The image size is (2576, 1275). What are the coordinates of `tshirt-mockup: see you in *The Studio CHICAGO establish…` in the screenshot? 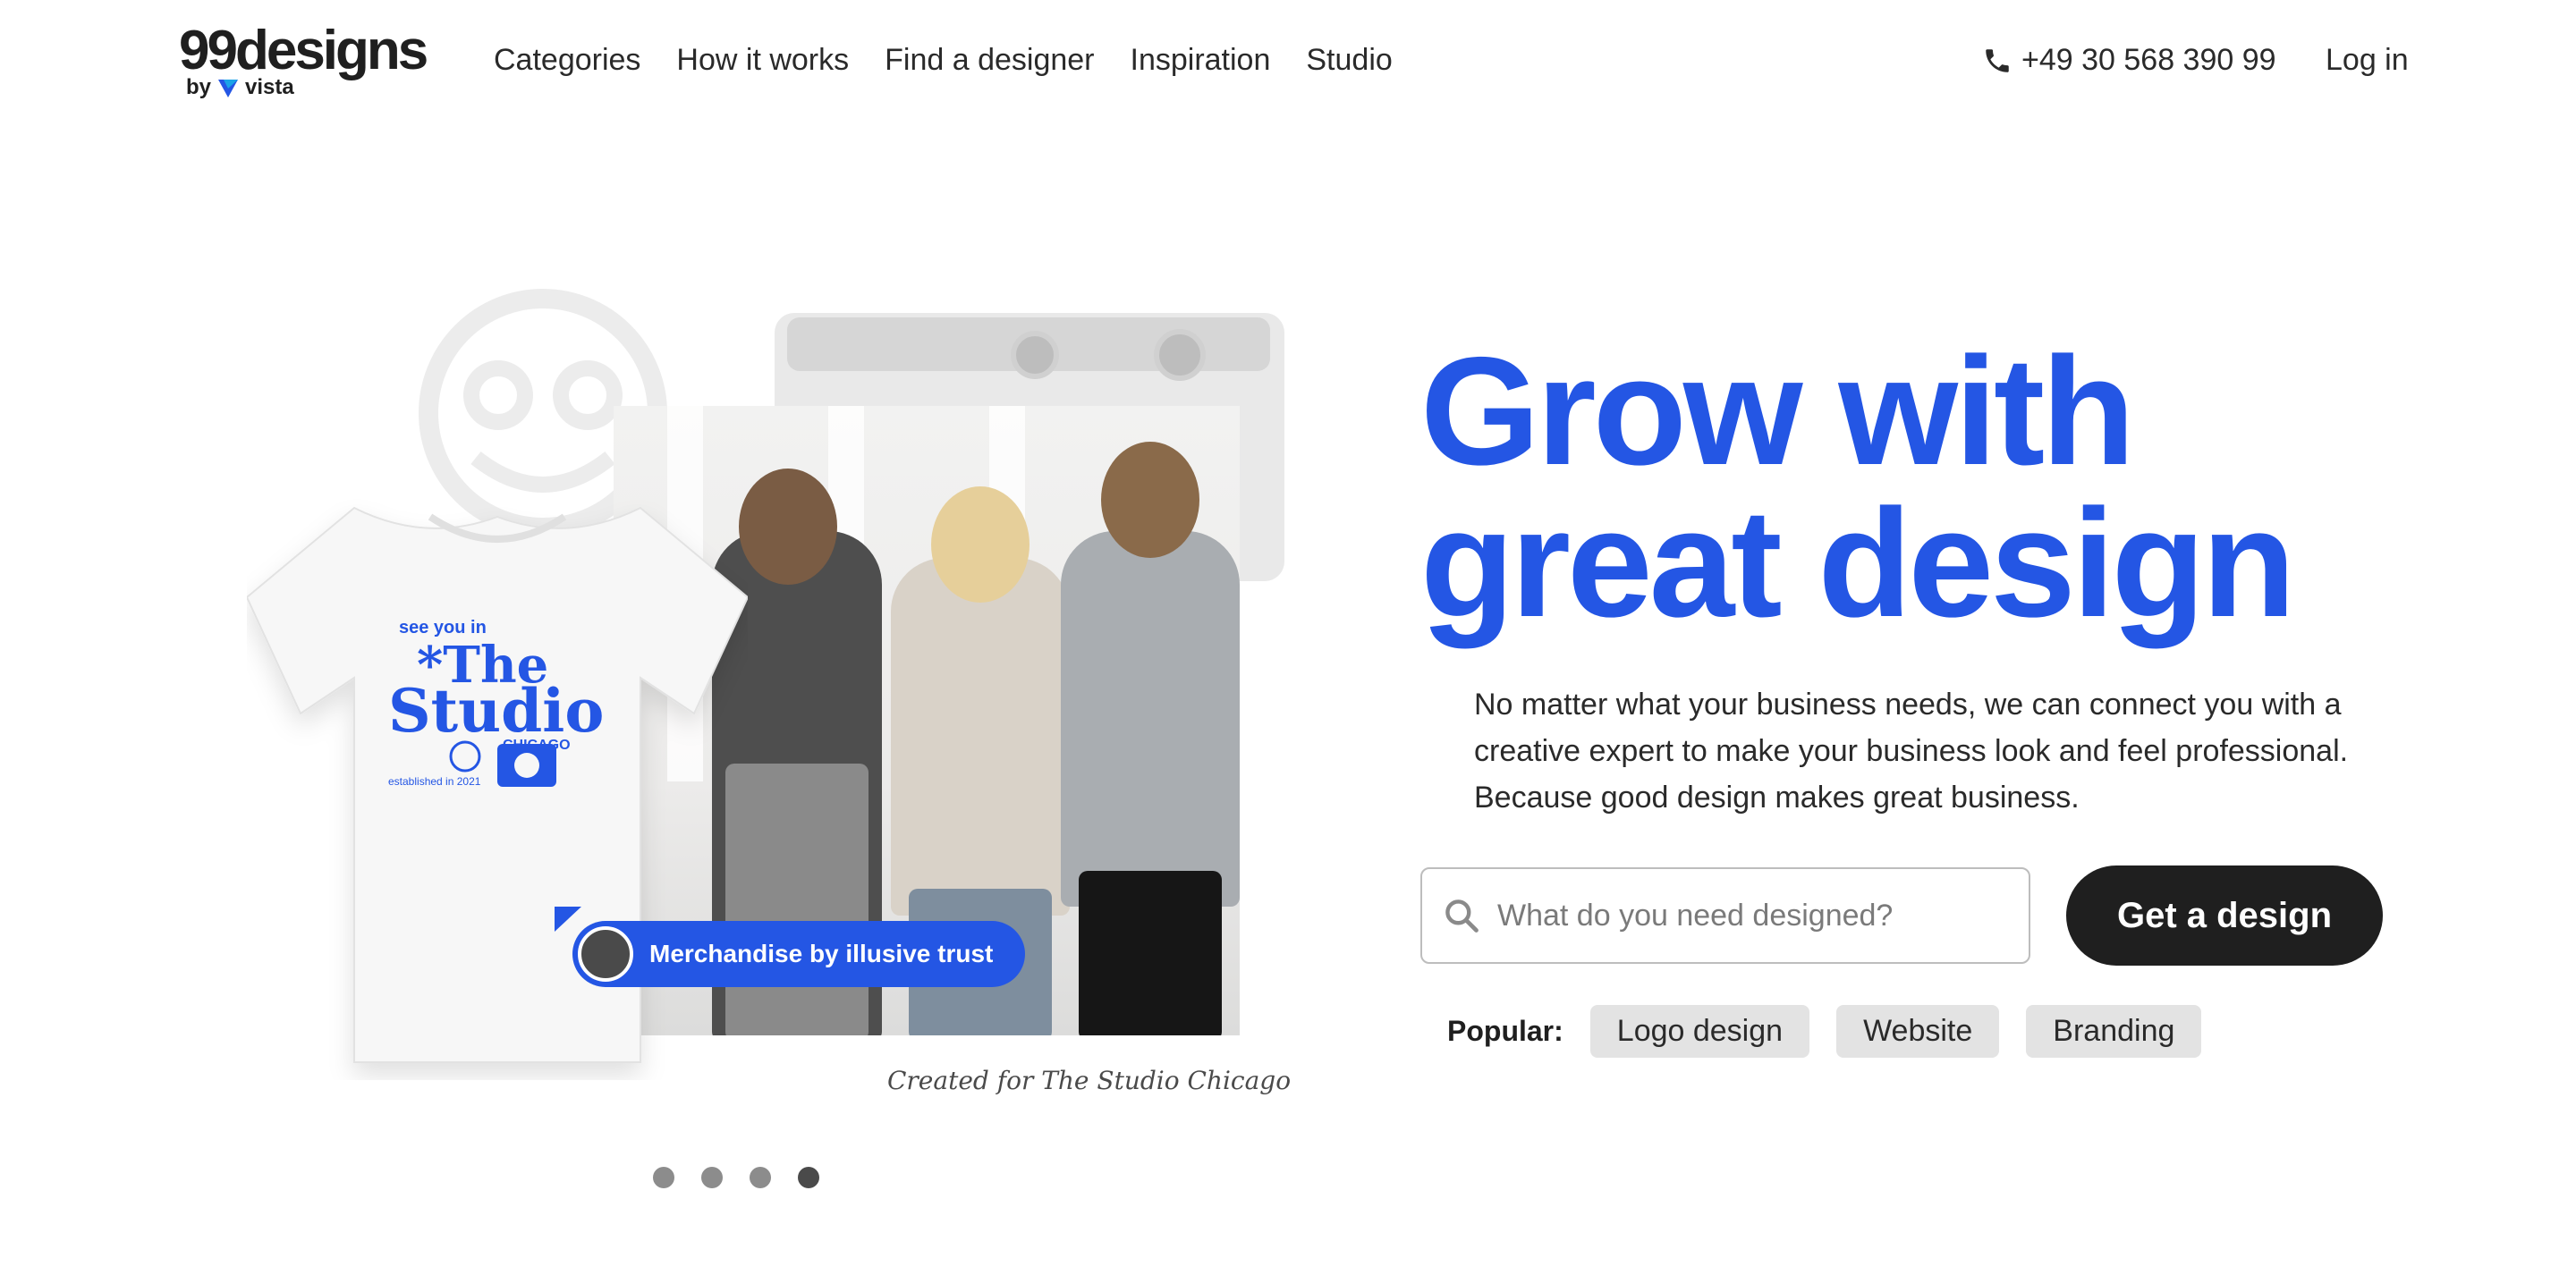 It's located at (497, 784).